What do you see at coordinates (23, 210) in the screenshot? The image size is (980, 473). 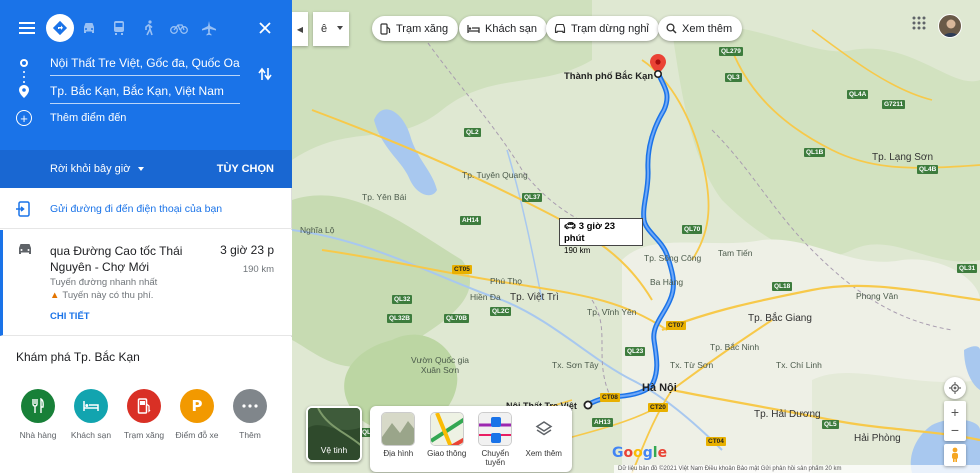 I see `send-to-device-icon` at bounding box center [23, 210].